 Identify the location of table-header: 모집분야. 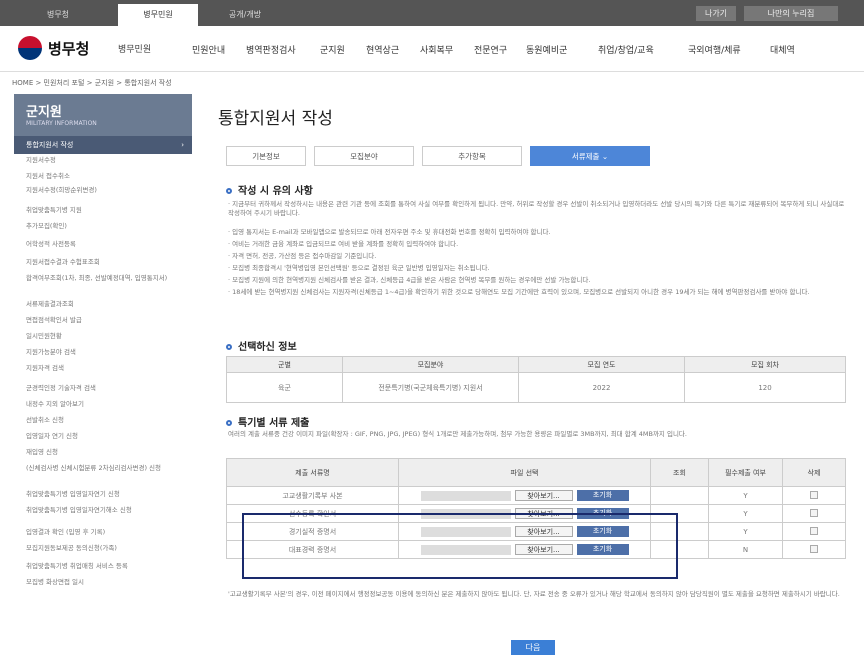
(430, 364).